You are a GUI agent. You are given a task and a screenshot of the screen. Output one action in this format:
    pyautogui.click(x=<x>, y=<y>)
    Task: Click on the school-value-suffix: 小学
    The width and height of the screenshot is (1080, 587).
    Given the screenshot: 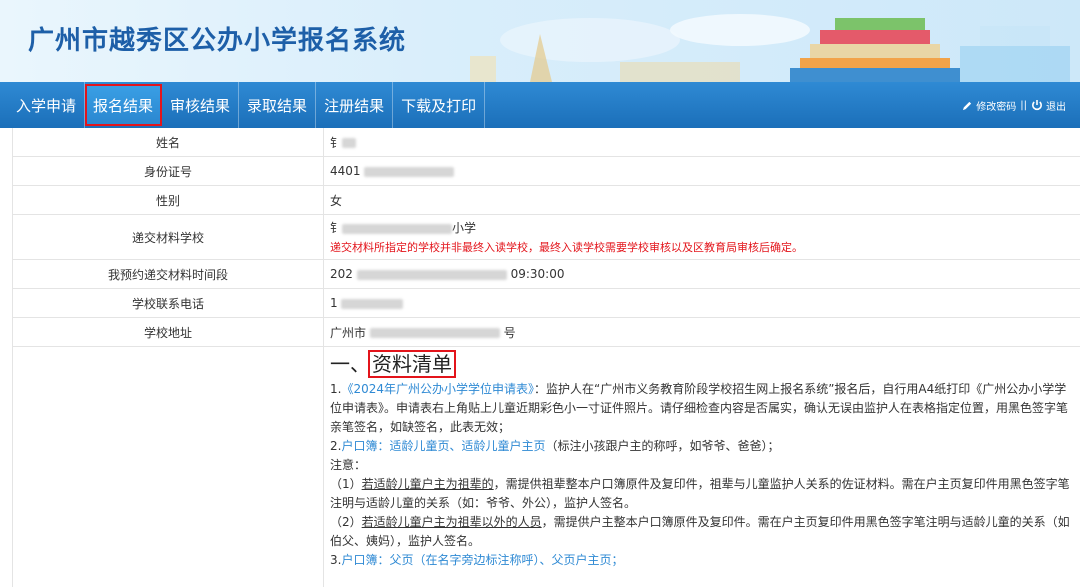 What is the action you would take?
    pyautogui.click(x=464, y=228)
    